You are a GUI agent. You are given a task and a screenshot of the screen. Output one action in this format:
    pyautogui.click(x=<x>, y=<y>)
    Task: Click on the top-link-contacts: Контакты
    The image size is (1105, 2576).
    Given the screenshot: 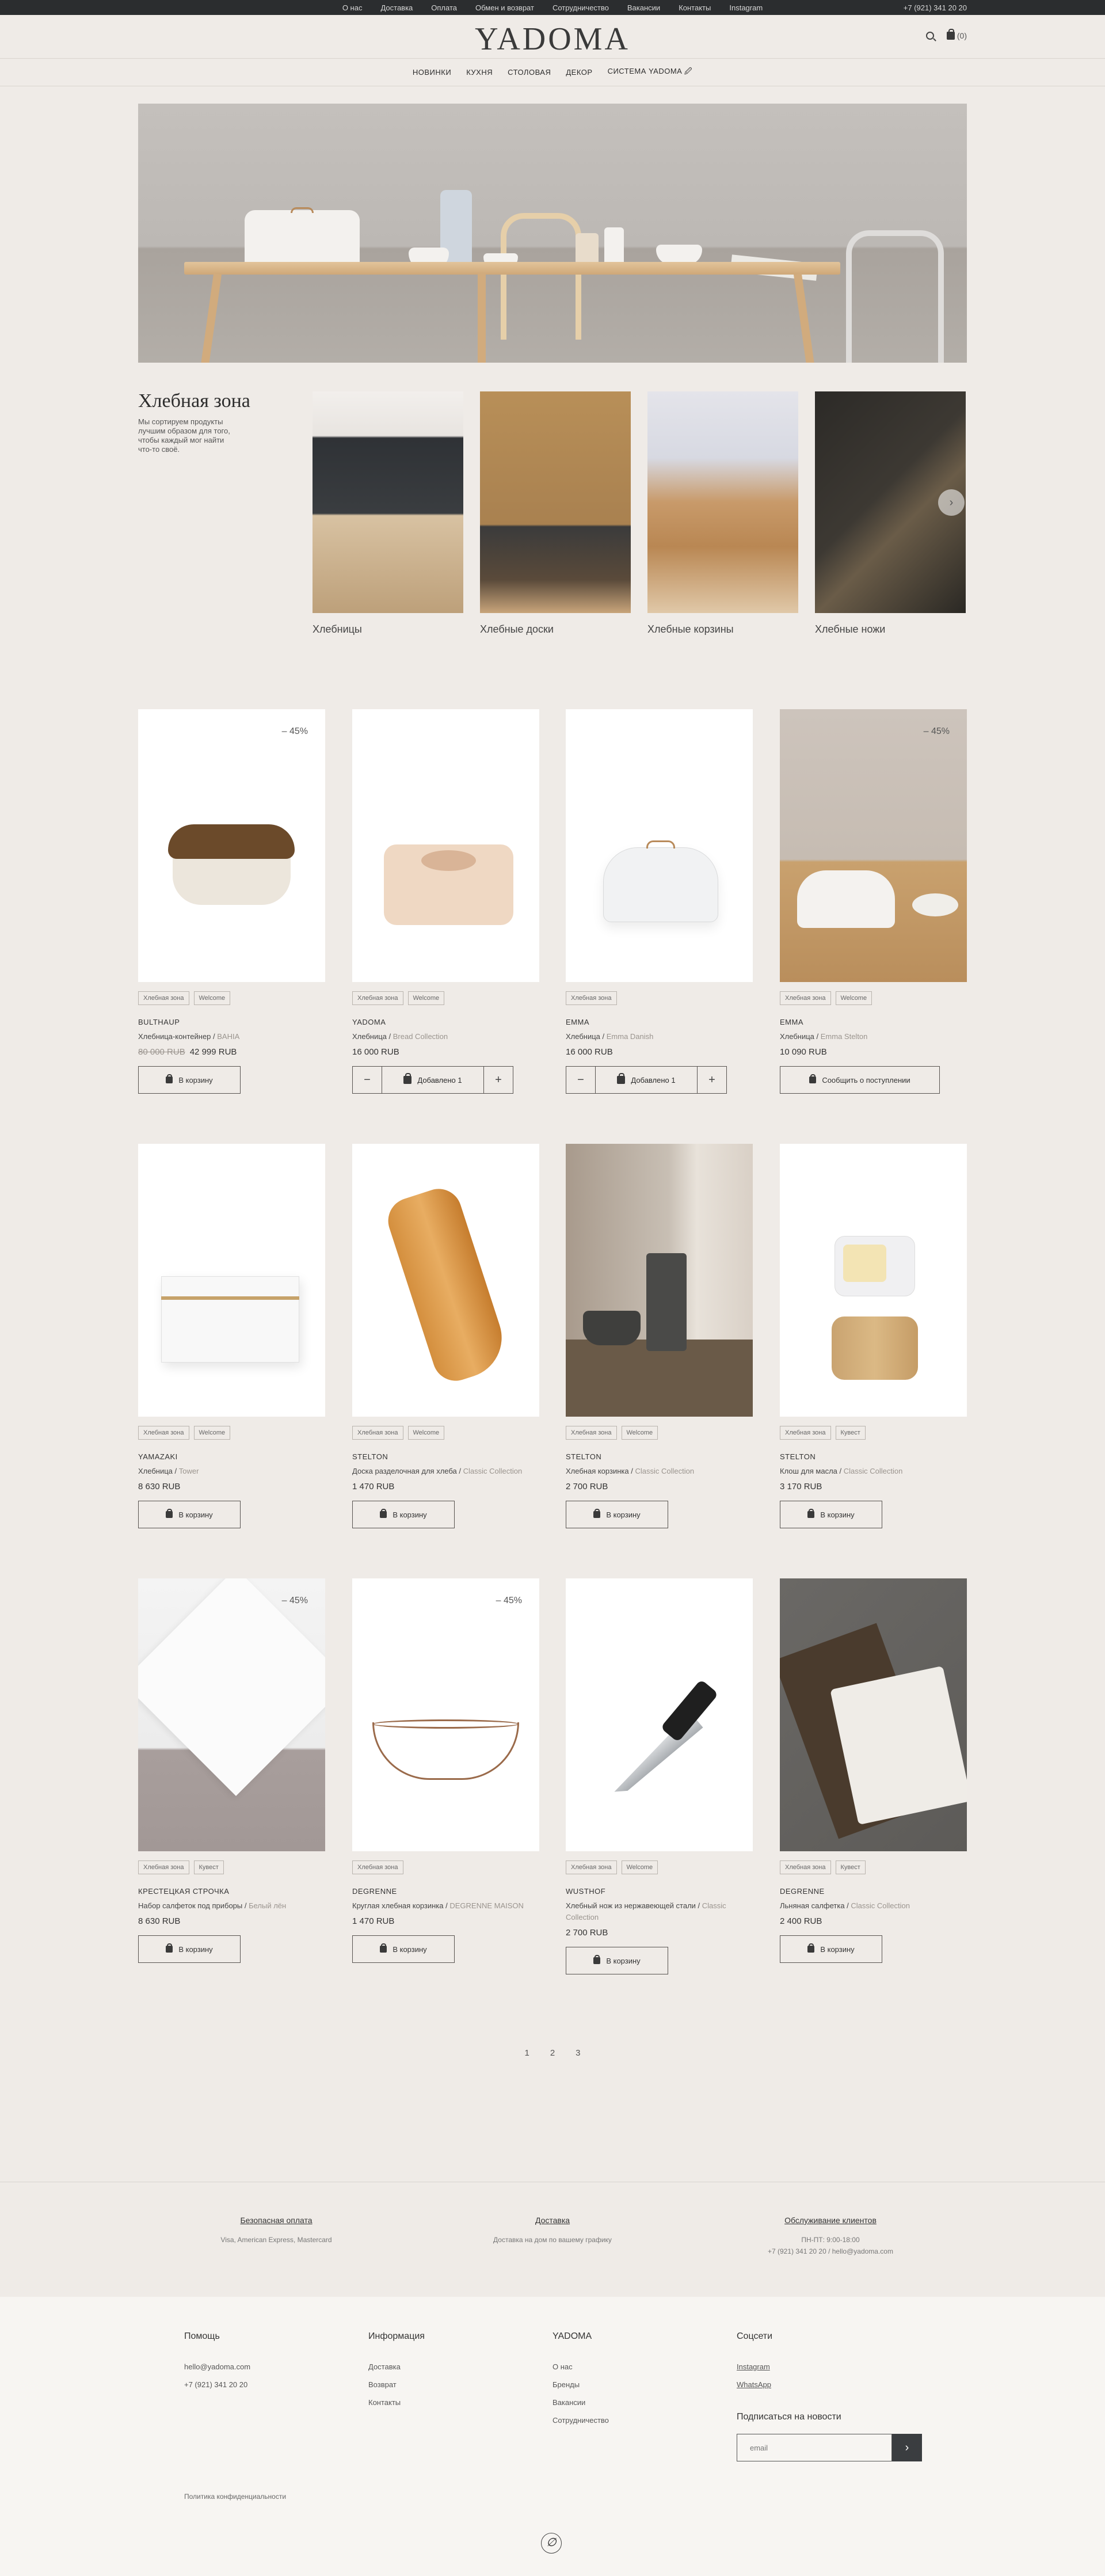 What is the action you would take?
    pyautogui.click(x=695, y=8)
    